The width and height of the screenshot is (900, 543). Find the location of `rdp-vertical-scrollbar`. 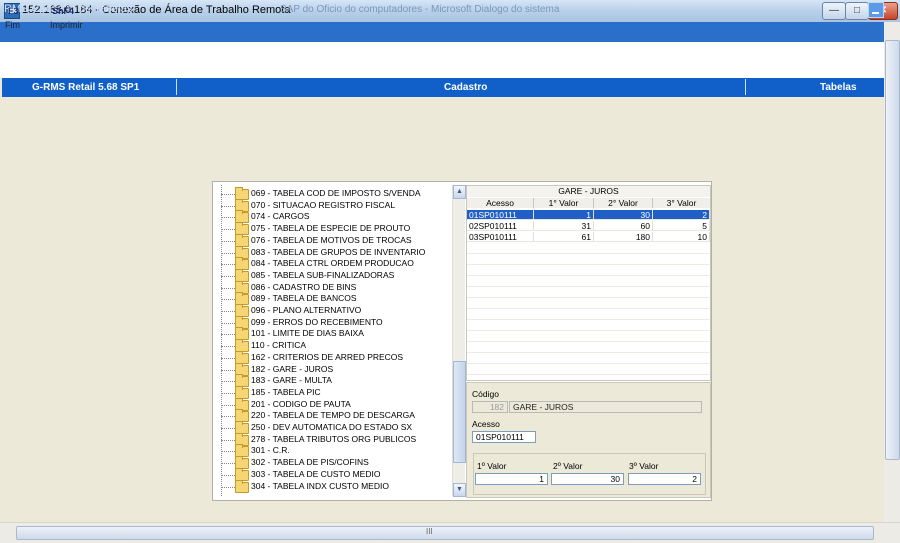

rdp-vertical-scrollbar is located at coordinates (892, 272).